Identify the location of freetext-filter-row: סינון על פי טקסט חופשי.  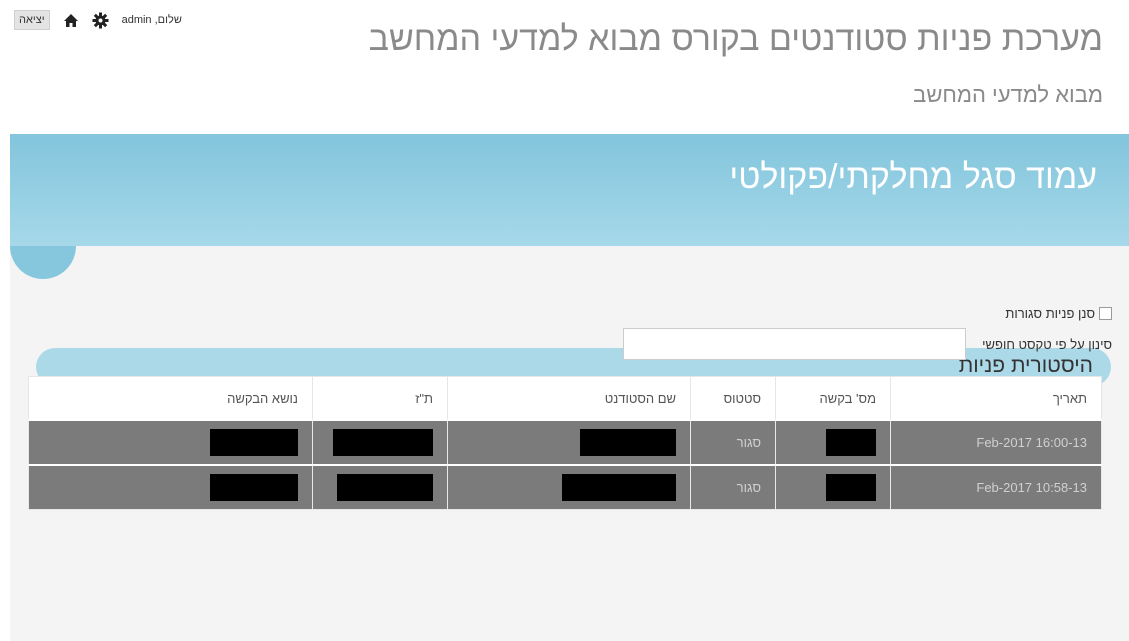
(867, 344).